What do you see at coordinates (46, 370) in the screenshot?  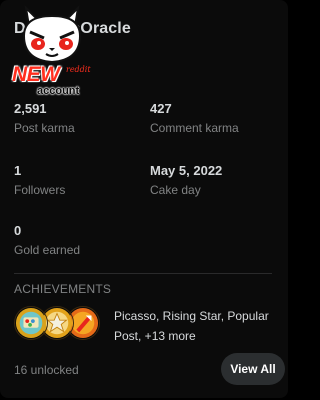 I see `unlocked-count: 16 unlocked` at bounding box center [46, 370].